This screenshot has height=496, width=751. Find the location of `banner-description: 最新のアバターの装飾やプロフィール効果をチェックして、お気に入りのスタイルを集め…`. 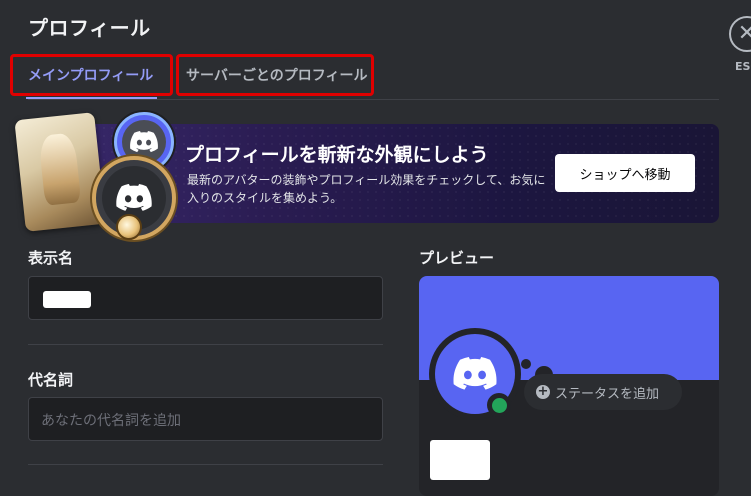

banner-description: 最新のアバターの装飾やプロフィール効果をチェックして、お気に入りのスタイルを集め… is located at coordinates (366, 189).